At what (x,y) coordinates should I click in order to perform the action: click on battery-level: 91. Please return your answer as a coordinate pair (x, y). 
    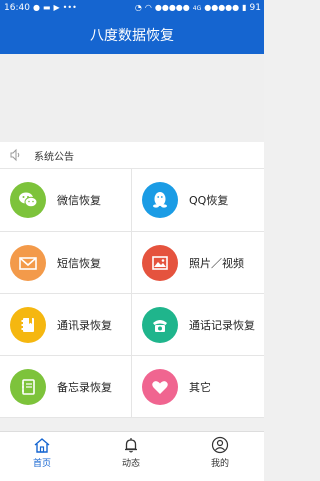
    Looking at the image, I should click on (255, 8).